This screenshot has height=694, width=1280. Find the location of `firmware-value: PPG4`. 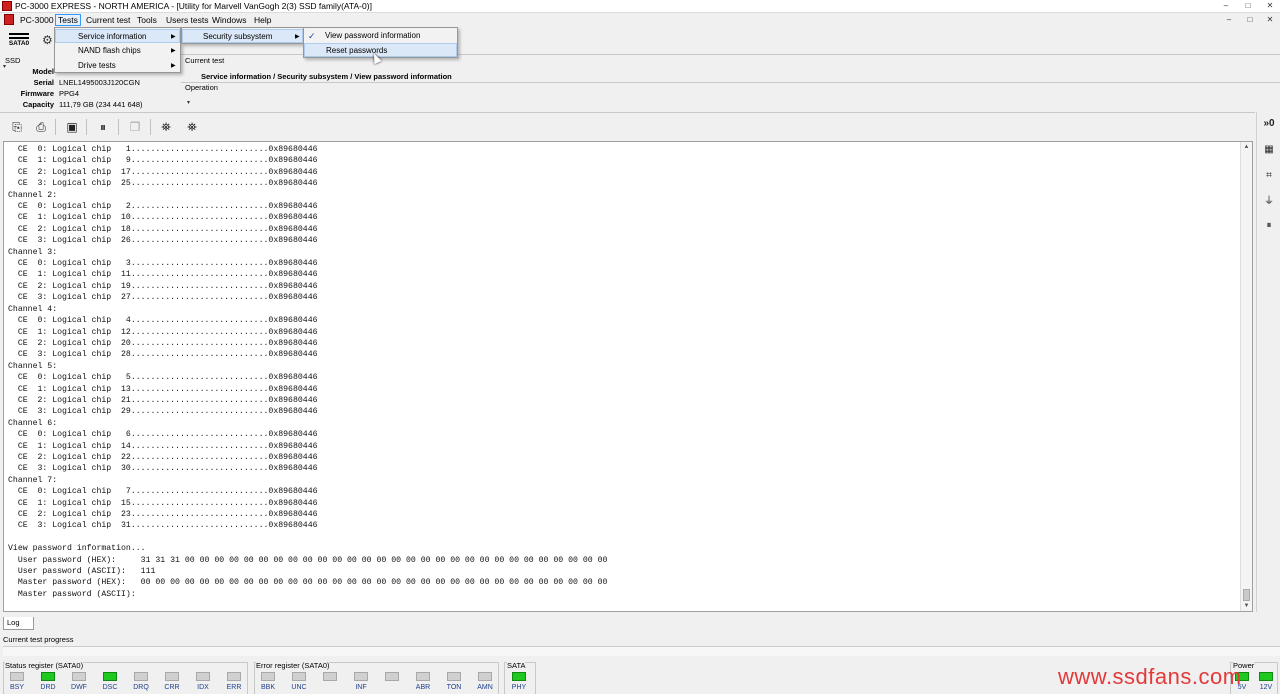

firmware-value: PPG4 is located at coordinates (69, 93).